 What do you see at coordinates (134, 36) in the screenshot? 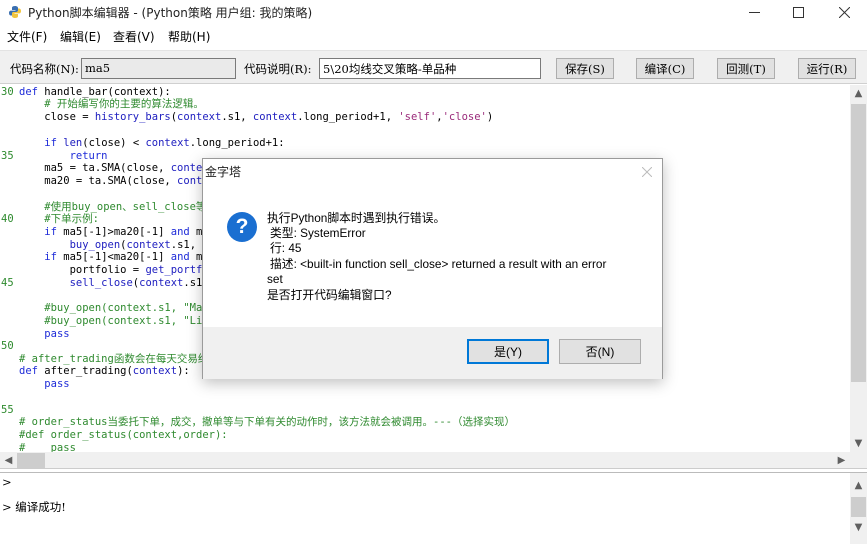
I see `menu-view: 查看(V)` at bounding box center [134, 36].